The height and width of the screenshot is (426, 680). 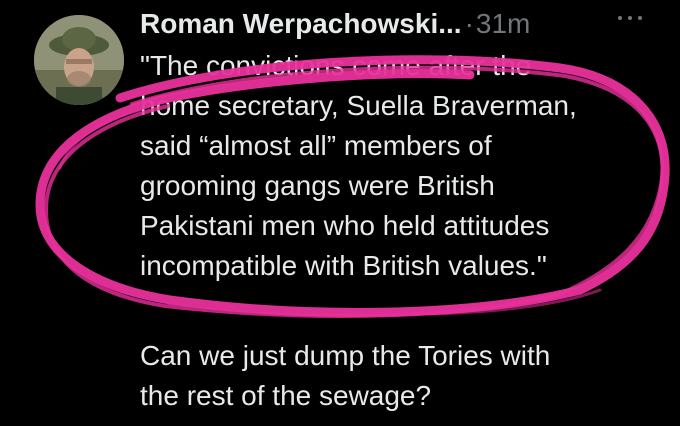 What do you see at coordinates (316, 145) in the screenshot?
I see `quote-line: said “almost all” members of` at bounding box center [316, 145].